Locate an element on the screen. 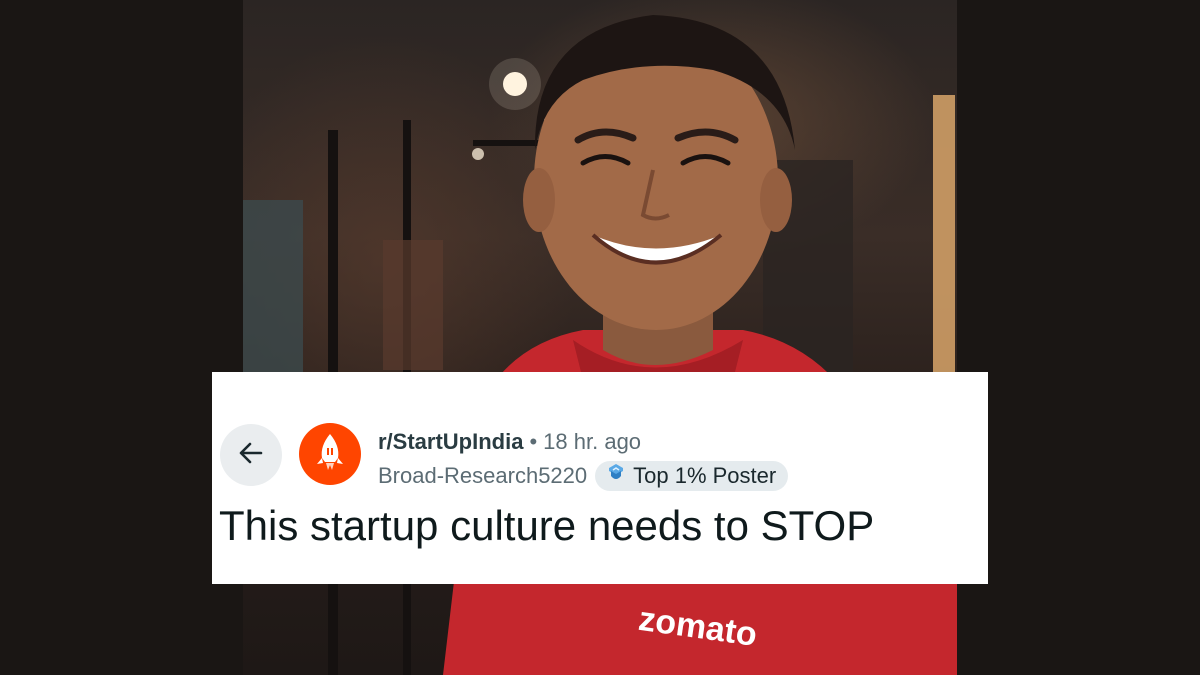 The height and width of the screenshot is (675, 1200). post-title: This startup culture needs to STOP is located at coordinates (546, 526).